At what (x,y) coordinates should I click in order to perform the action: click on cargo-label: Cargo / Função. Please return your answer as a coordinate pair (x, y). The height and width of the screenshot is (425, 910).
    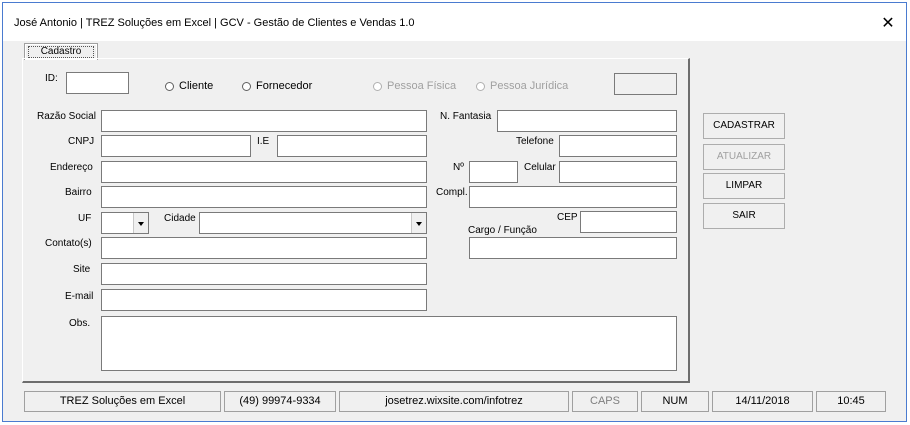
    Looking at the image, I should click on (502, 230).